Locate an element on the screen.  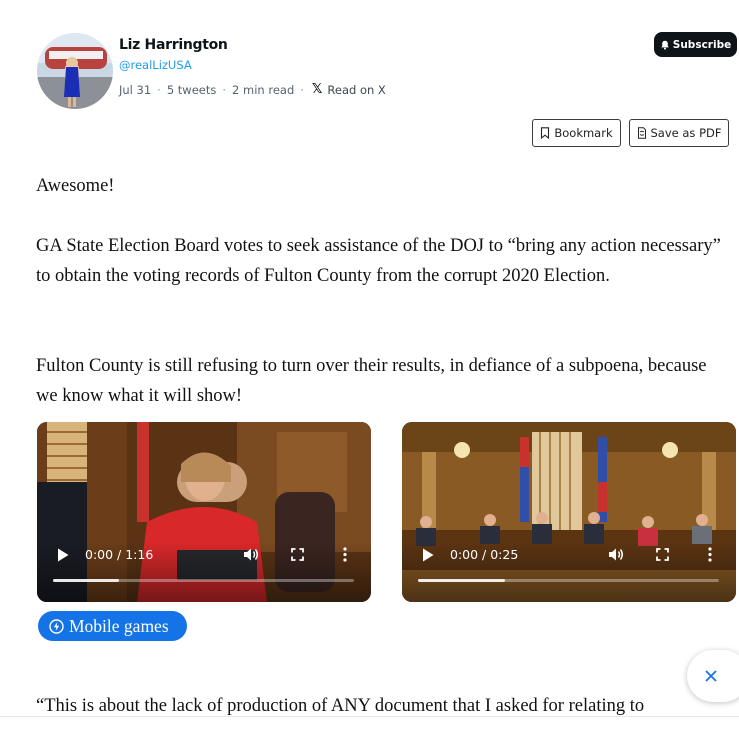
author-handle: @realLizUSA is located at coordinates (155, 65).